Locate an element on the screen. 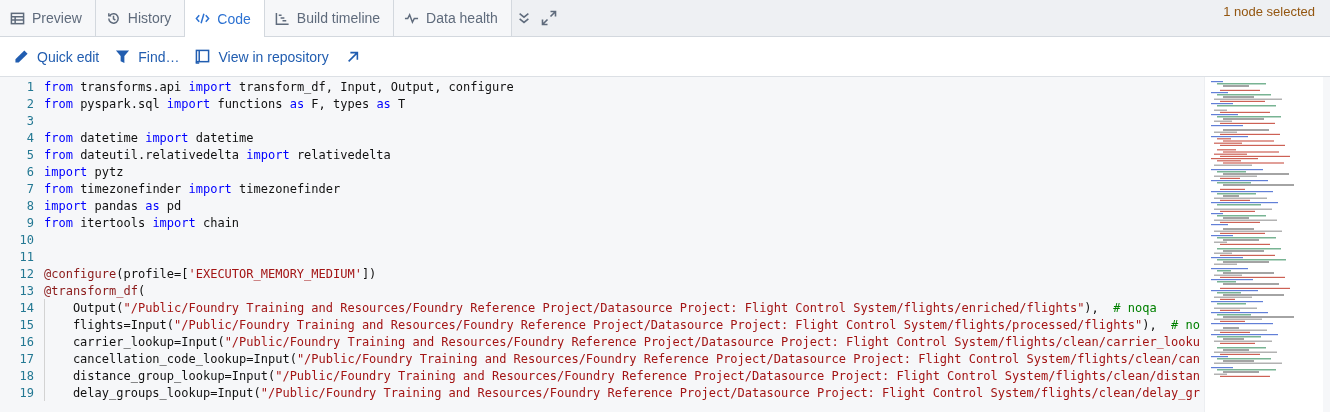  code-line: from itertools import chain is located at coordinates (142, 222).